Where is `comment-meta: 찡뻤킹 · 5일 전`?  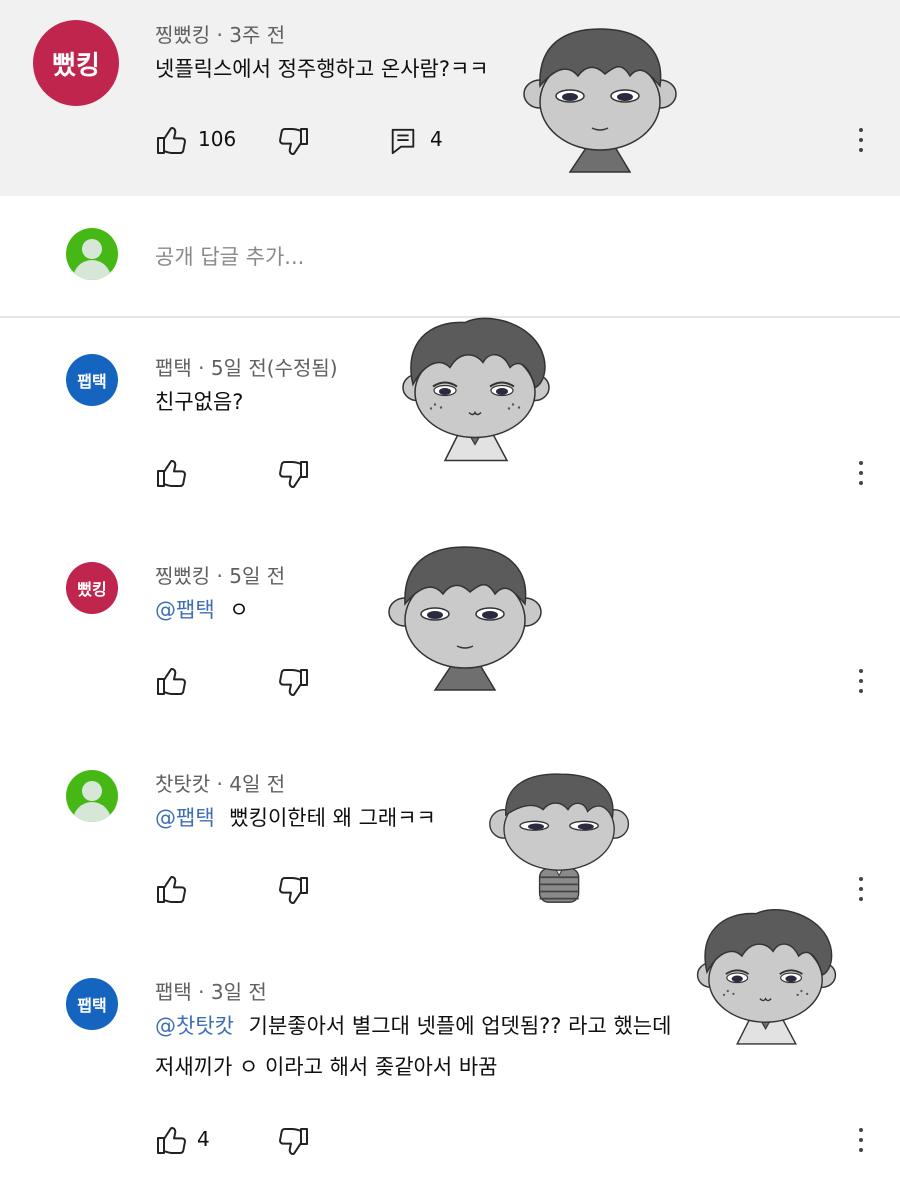 comment-meta: 찡뻤킹 · 5일 전 is located at coordinates (220, 576).